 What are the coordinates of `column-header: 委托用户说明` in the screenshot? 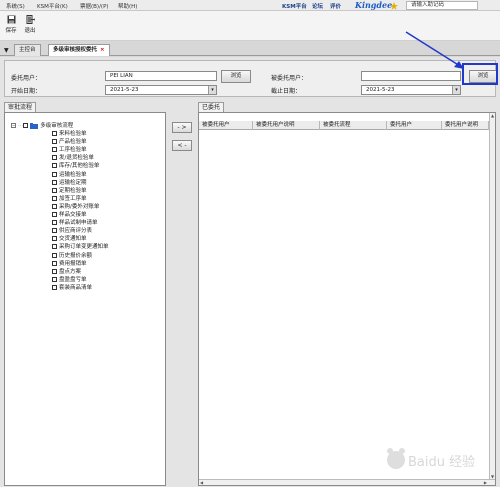 It's located at (465, 125).